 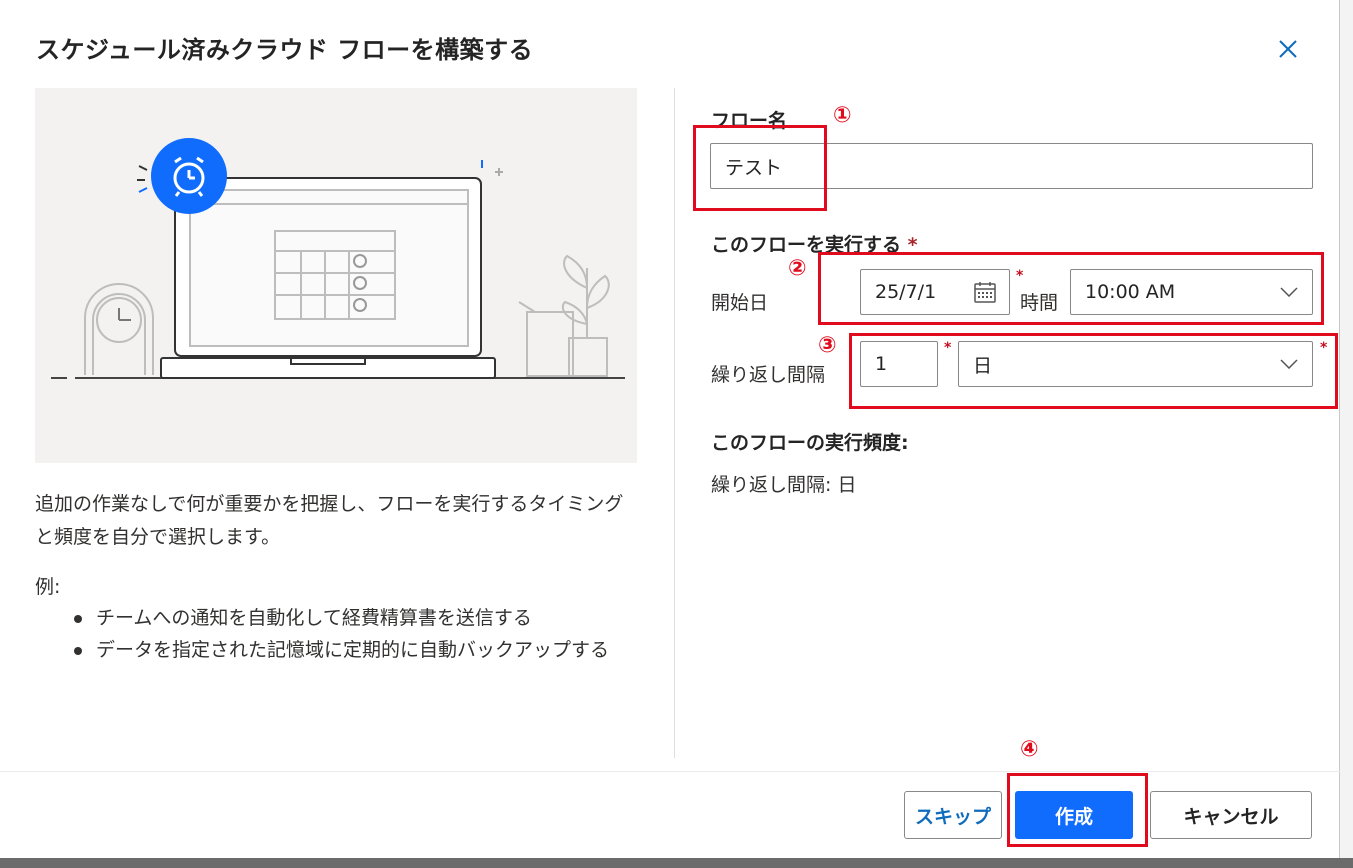 What do you see at coordinates (1029, 749) in the screenshot?
I see `annotation-marker-4: ④` at bounding box center [1029, 749].